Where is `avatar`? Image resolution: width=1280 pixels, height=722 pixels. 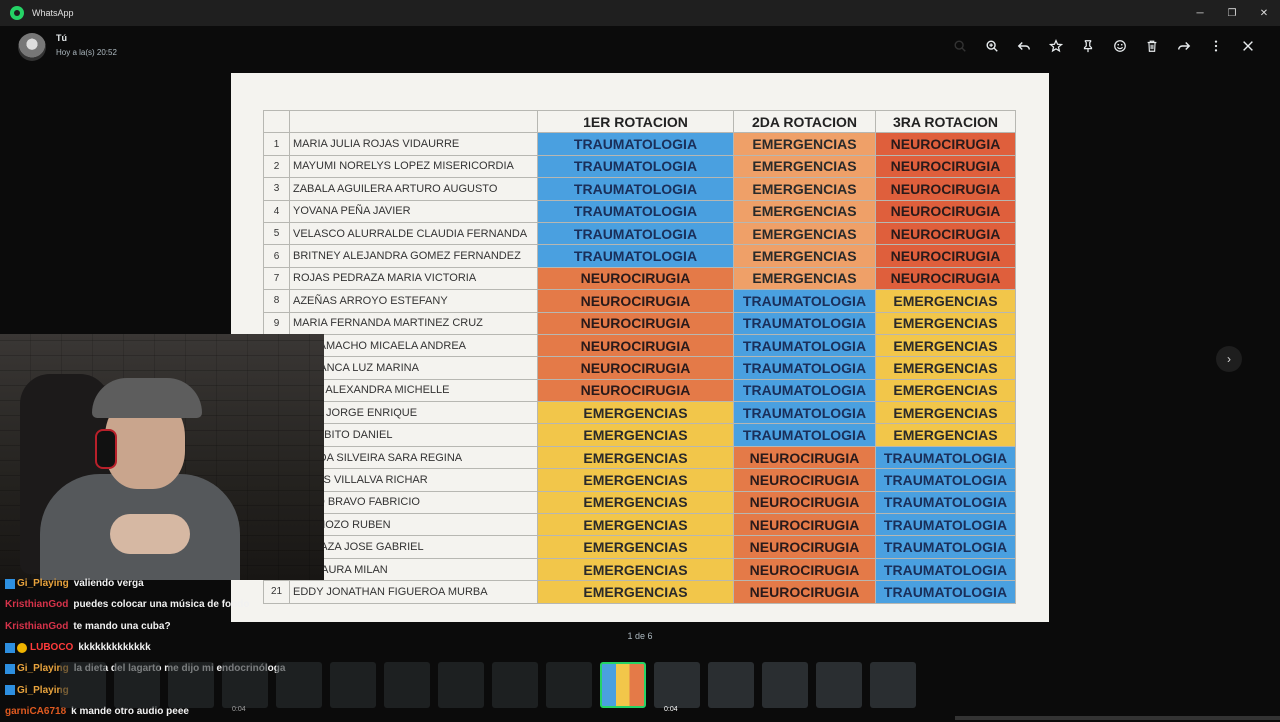 avatar is located at coordinates (32, 47).